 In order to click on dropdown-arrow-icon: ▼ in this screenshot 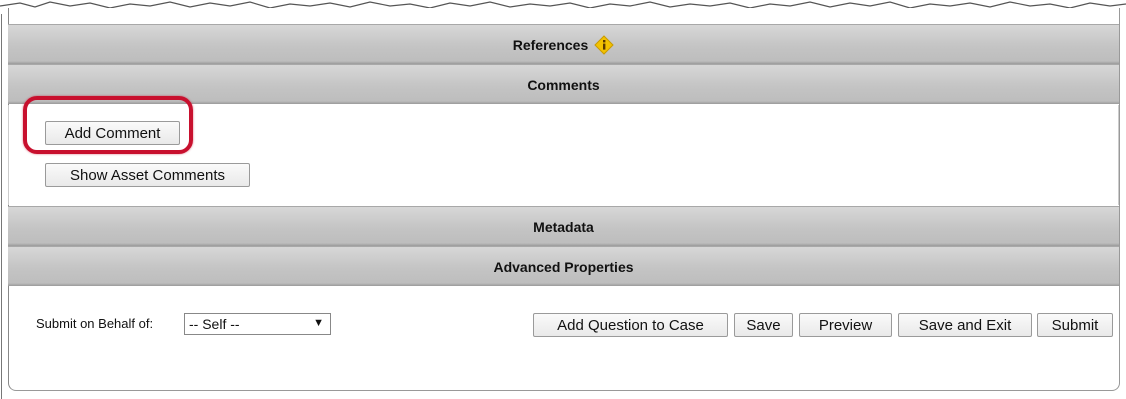, I will do `click(318, 323)`.